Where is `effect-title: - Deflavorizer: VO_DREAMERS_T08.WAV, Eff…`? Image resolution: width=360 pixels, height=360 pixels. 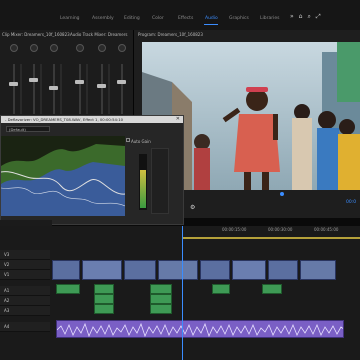
effect-title: - Deflavorizer: VO_DREAMERS_T08.WAV, Eff… is located at coordinates (64, 119).